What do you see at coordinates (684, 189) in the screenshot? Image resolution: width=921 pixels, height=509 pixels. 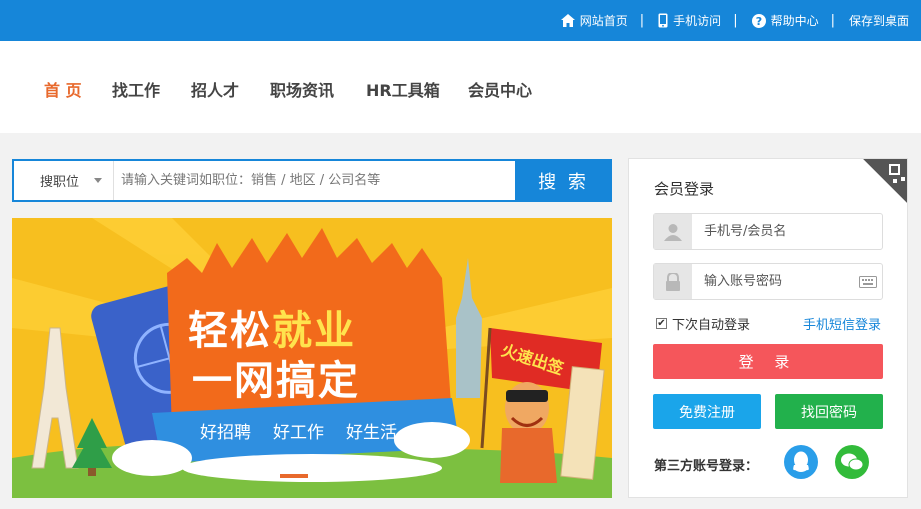 I see `login-title: 会员登录` at bounding box center [684, 189].